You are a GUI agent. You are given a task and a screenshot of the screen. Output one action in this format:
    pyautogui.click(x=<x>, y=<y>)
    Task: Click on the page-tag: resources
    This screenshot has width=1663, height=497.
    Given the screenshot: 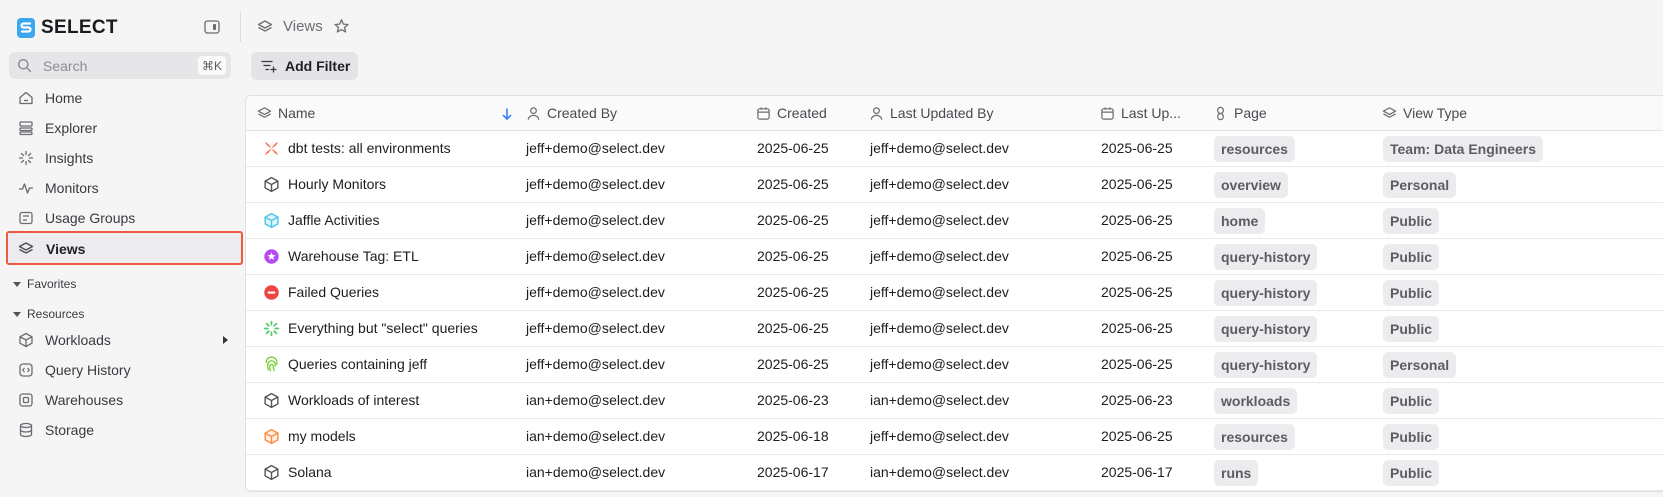 What is the action you would take?
    pyautogui.click(x=1254, y=437)
    